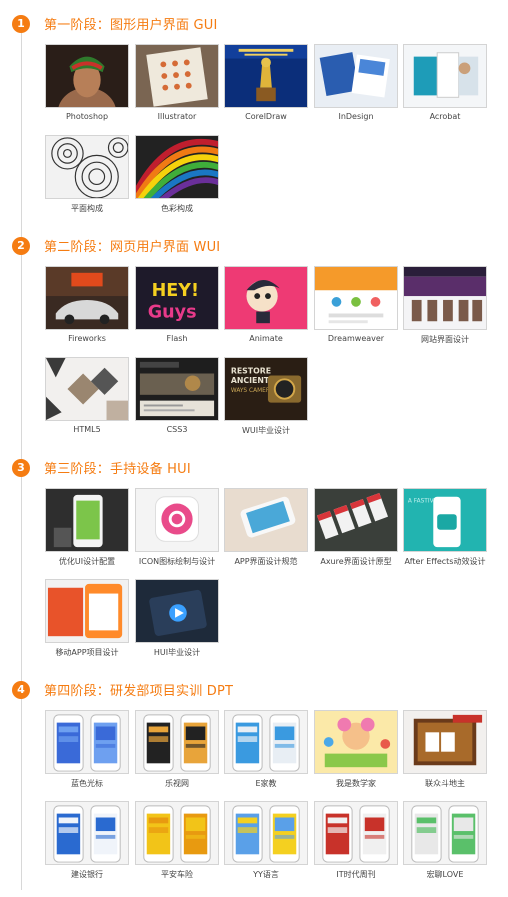 This screenshot has width=508, height=897. I want to click on course-label: Animate, so click(266, 338).